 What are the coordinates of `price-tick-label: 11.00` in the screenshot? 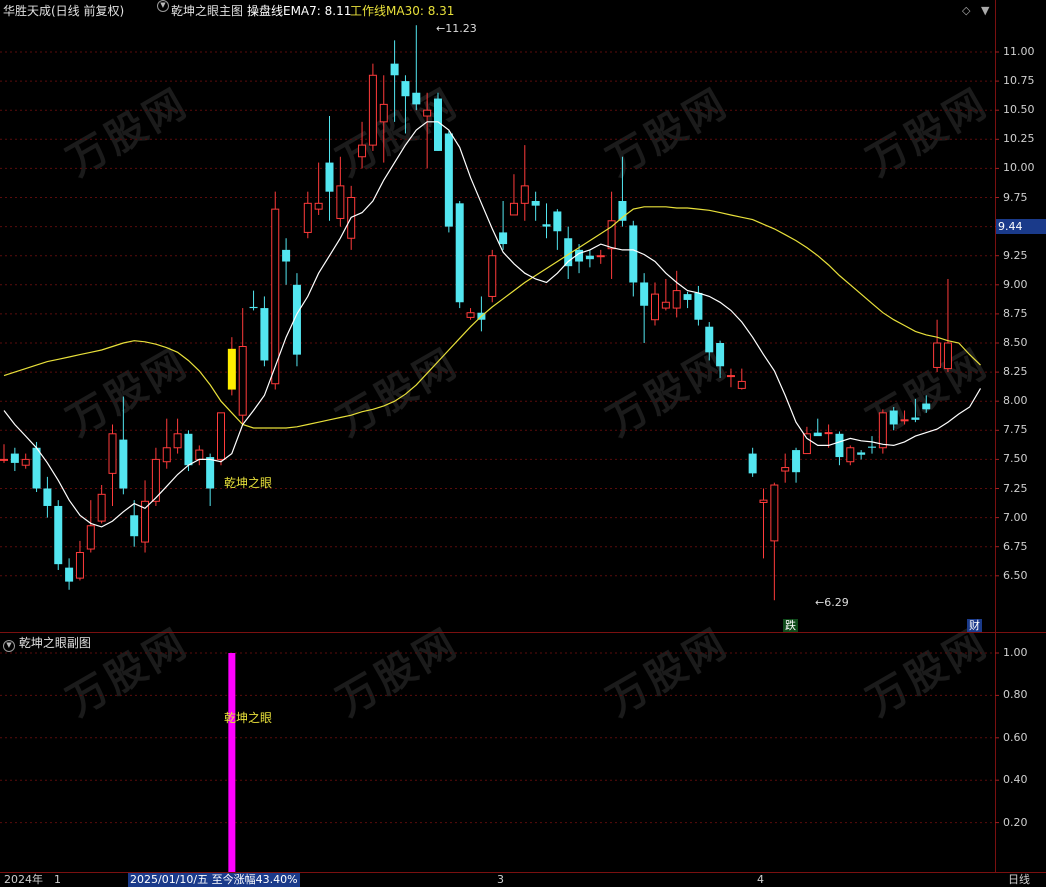 It's located at (1019, 51).